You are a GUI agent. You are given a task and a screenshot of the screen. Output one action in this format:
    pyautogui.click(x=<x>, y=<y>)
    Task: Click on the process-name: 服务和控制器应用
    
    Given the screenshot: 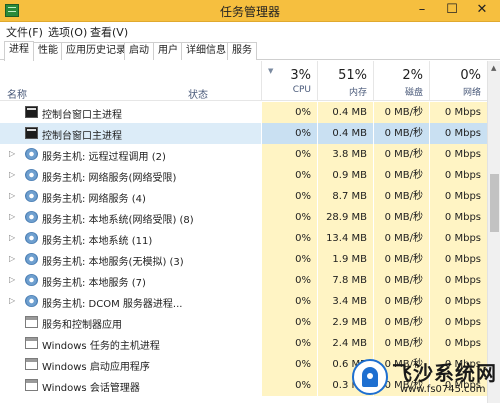 What is the action you would take?
    pyautogui.click(x=82, y=325)
    